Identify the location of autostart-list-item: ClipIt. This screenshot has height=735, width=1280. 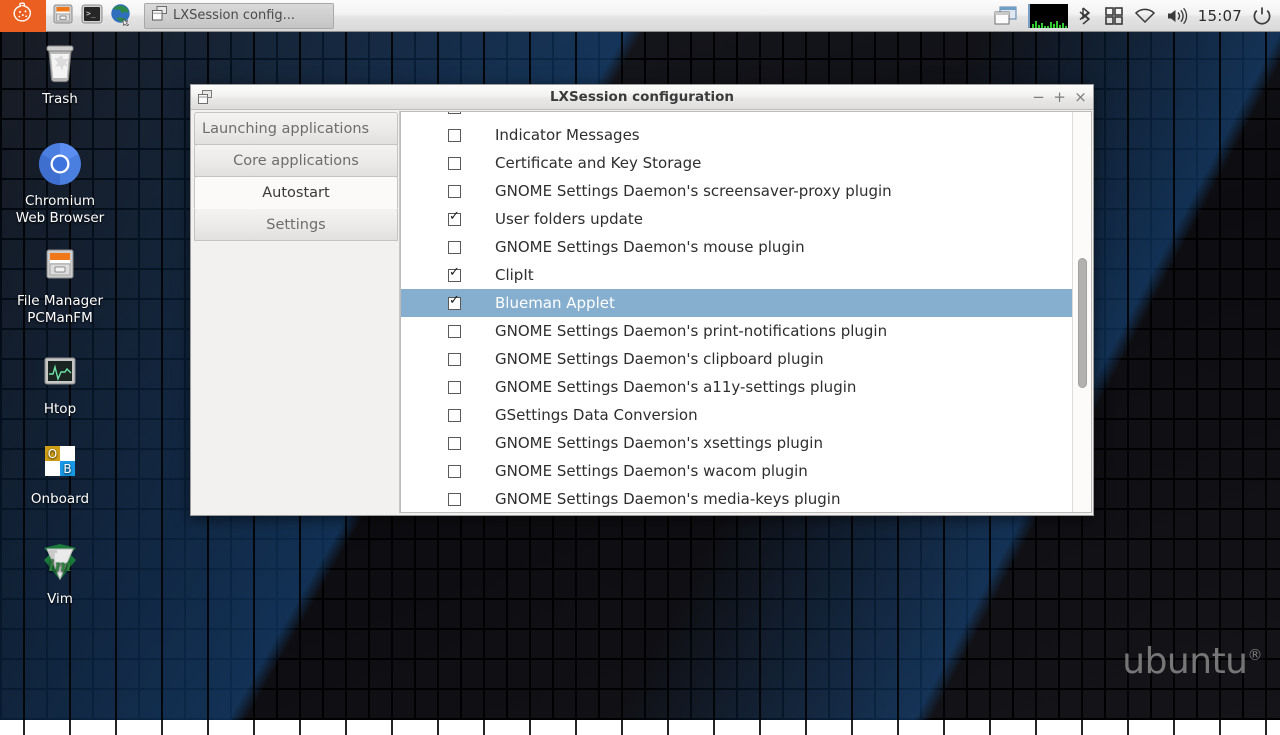
(736, 275).